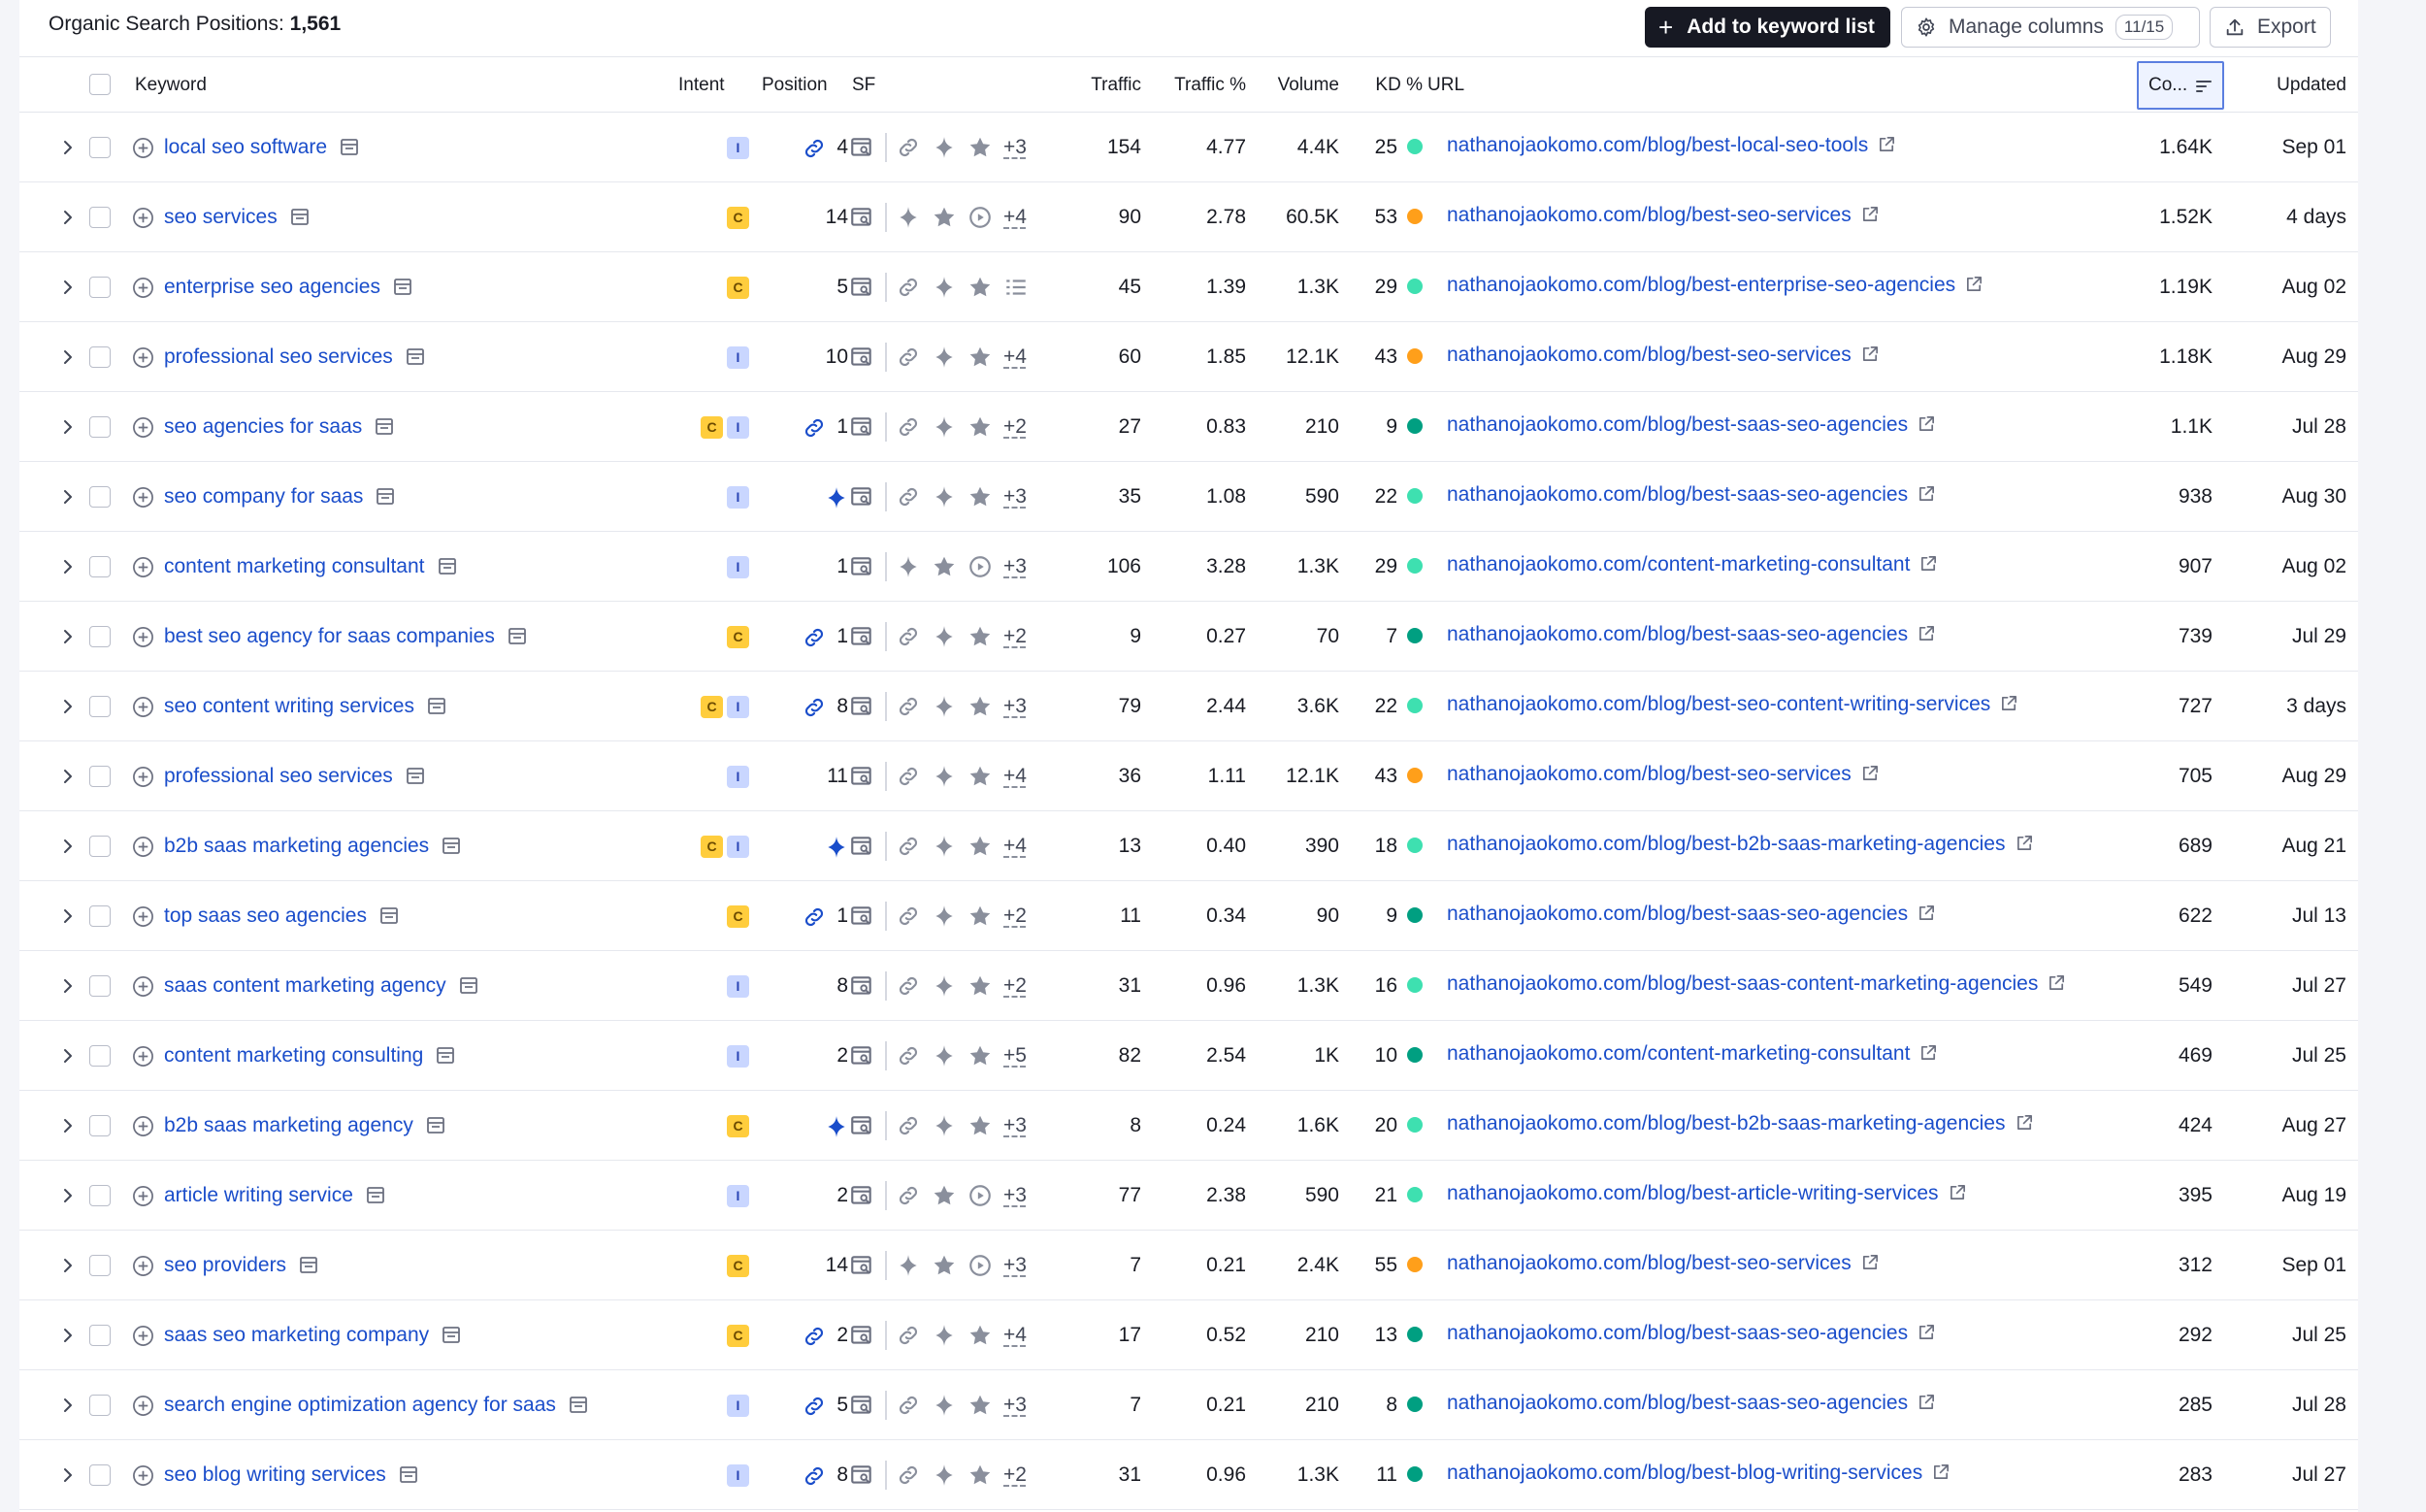  I want to click on keyword-cell: saas content marketing agency, so click(320, 986).